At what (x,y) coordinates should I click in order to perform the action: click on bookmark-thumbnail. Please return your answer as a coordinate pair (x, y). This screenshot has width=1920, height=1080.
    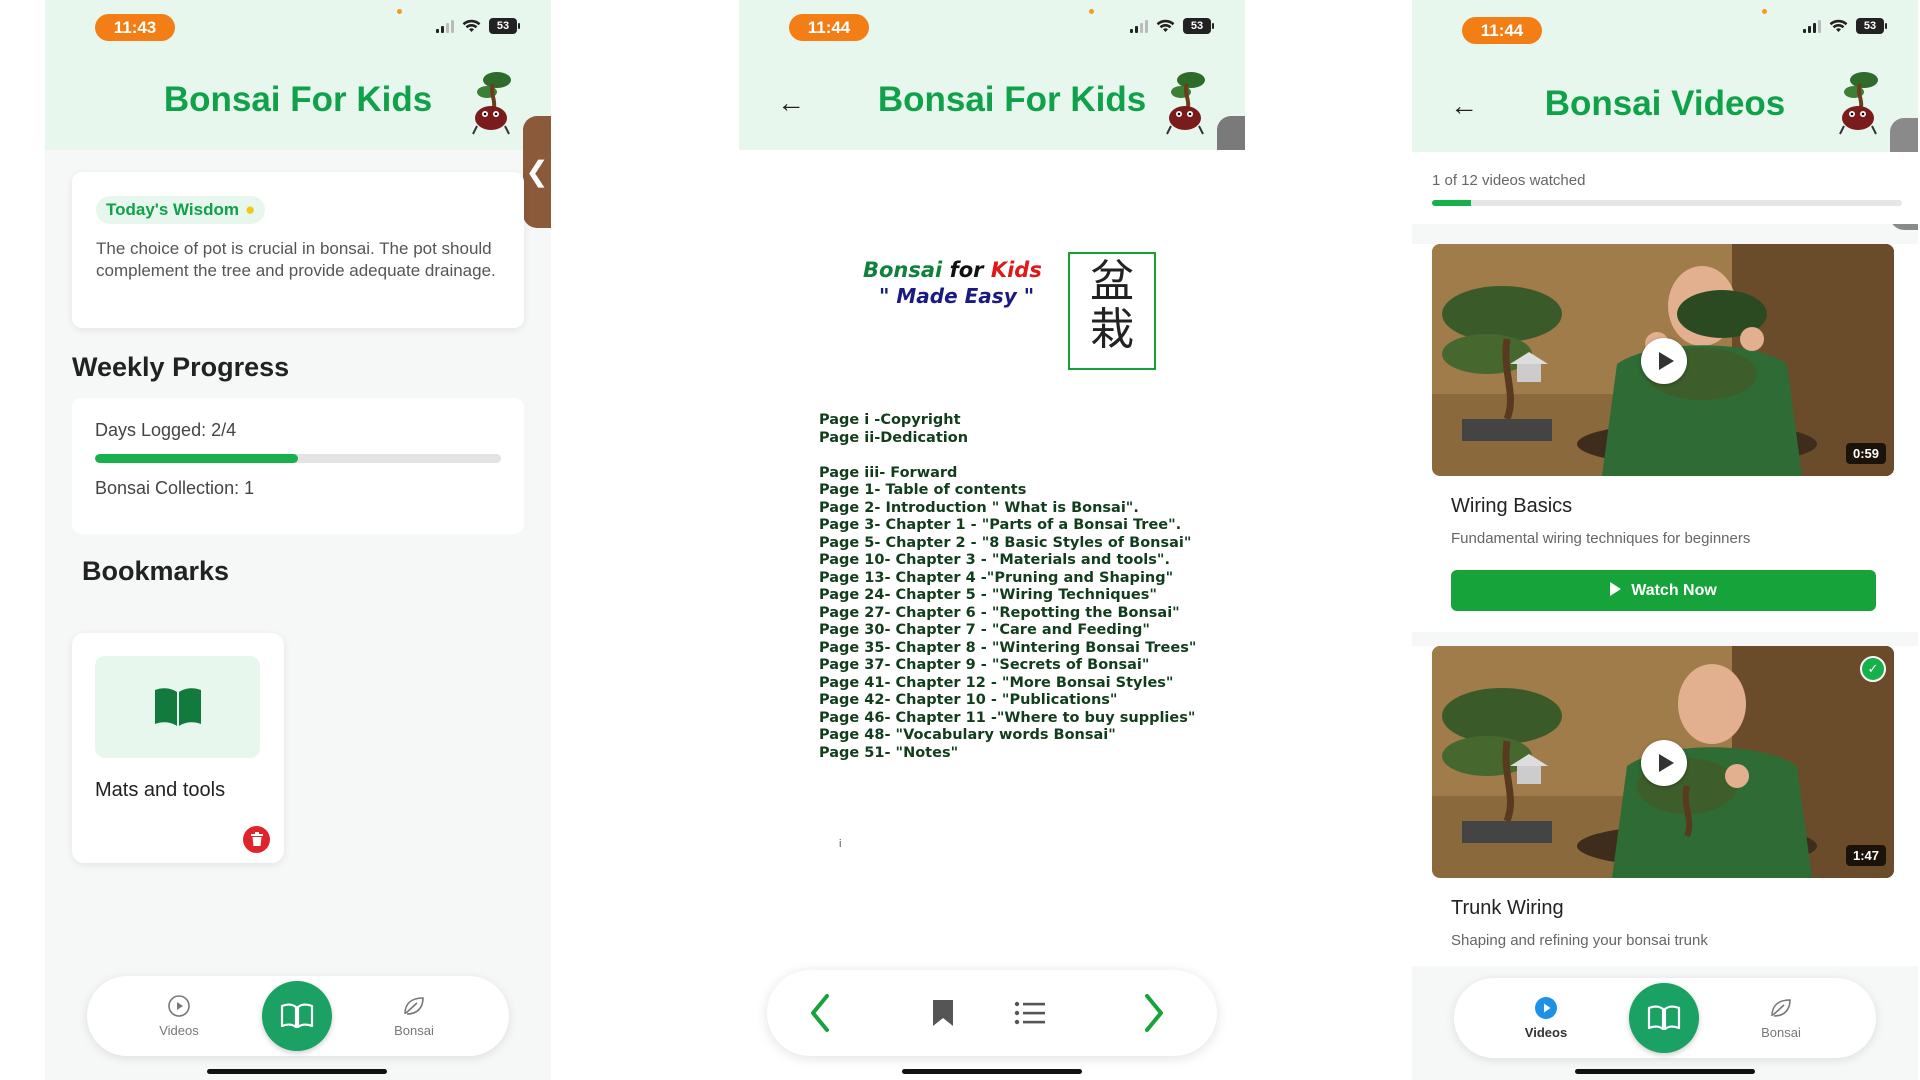
    Looking at the image, I should click on (177, 707).